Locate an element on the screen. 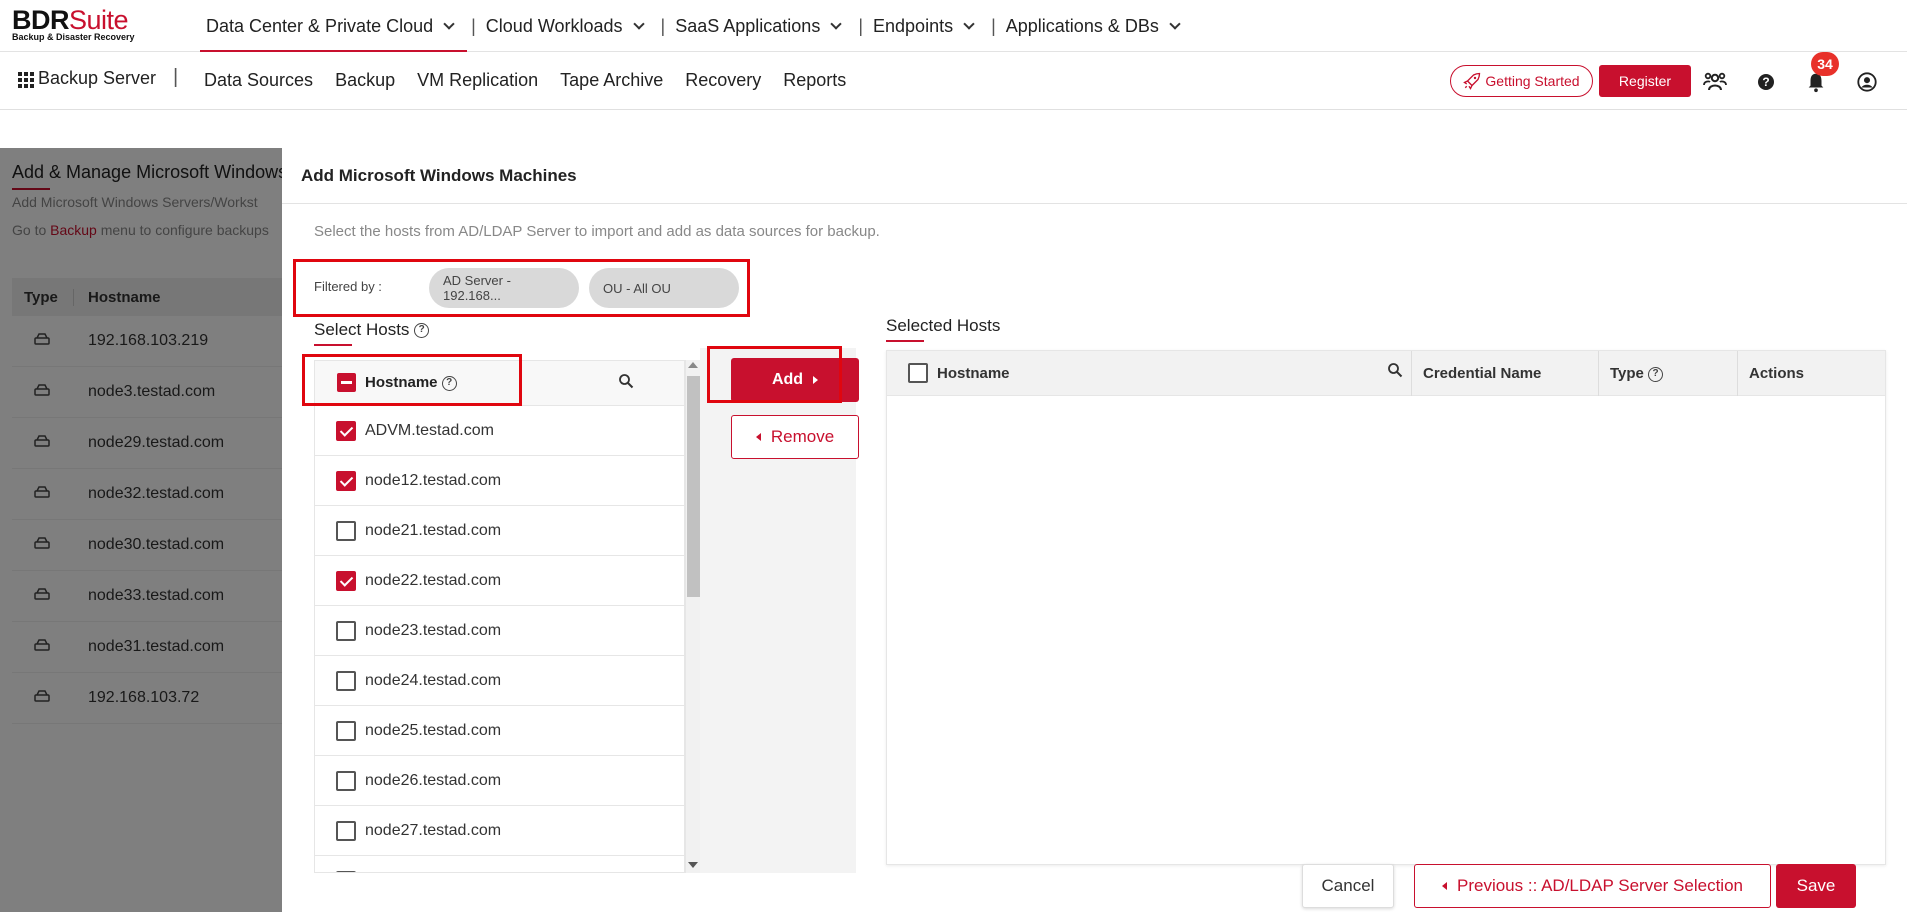 The width and height of the screenshot is (1907, 912). column-actions: Actions is located at coordinates (1777, 373).